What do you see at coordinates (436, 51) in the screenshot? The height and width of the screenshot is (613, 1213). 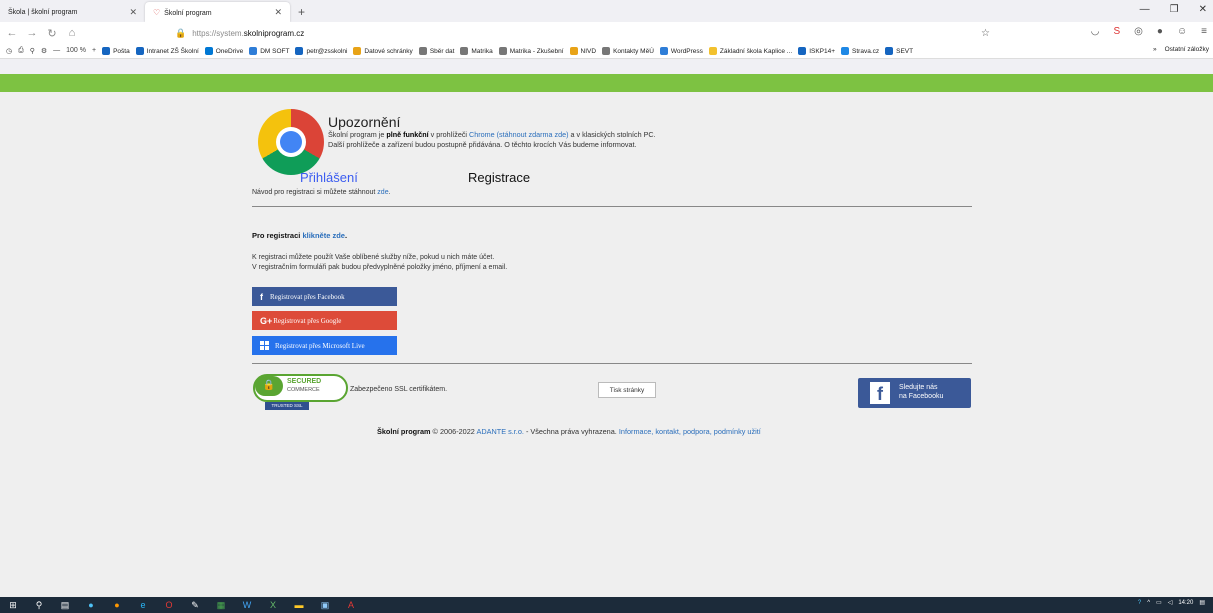 I see `bookmark-item: Sběr dat` at bounding box center [436, 51].